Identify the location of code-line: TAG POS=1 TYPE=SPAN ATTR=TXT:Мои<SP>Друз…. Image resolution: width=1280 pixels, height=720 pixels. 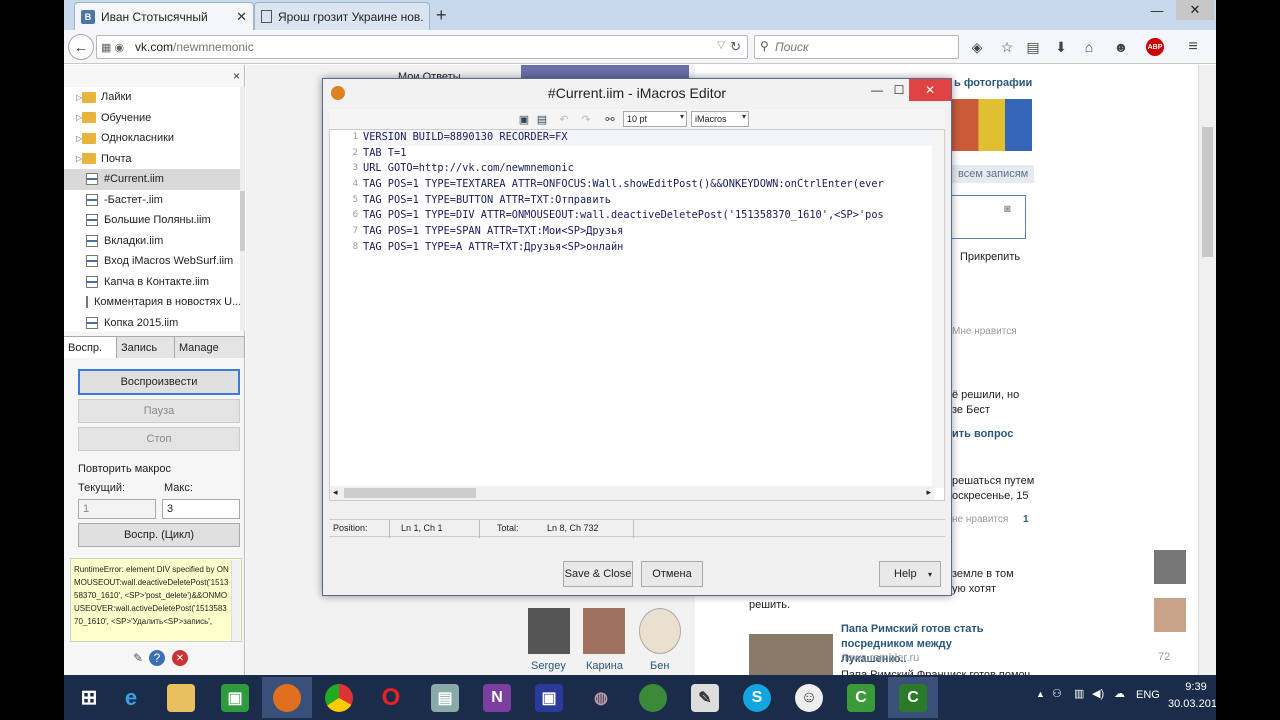
(648, 232).